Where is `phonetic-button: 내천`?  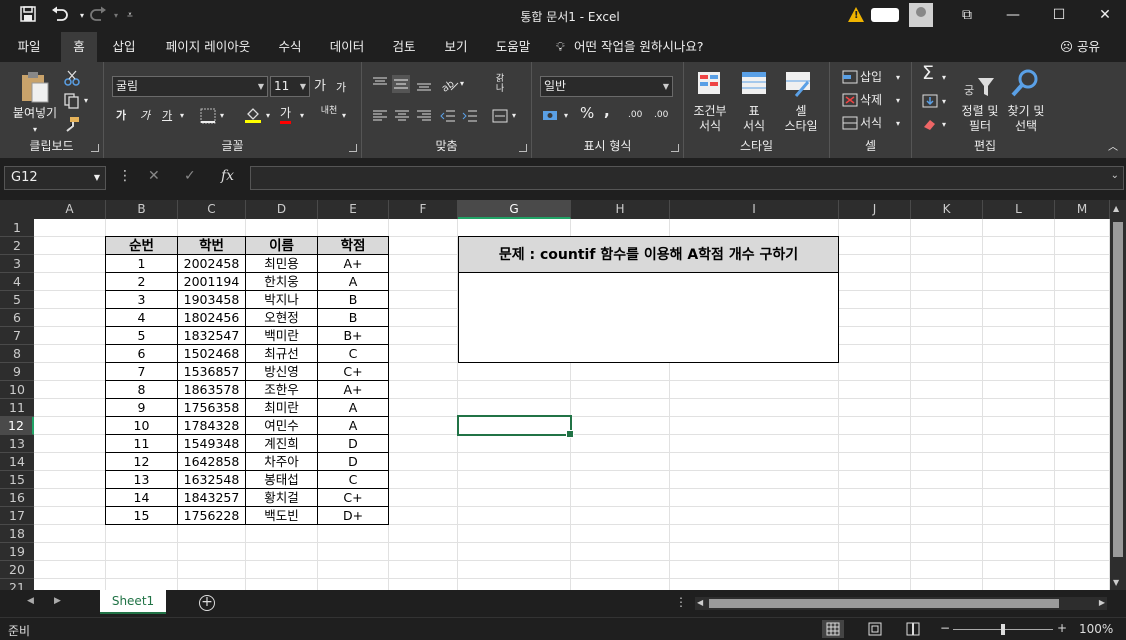
phonetic-button: 내천 is located at coordinates (329, 111).